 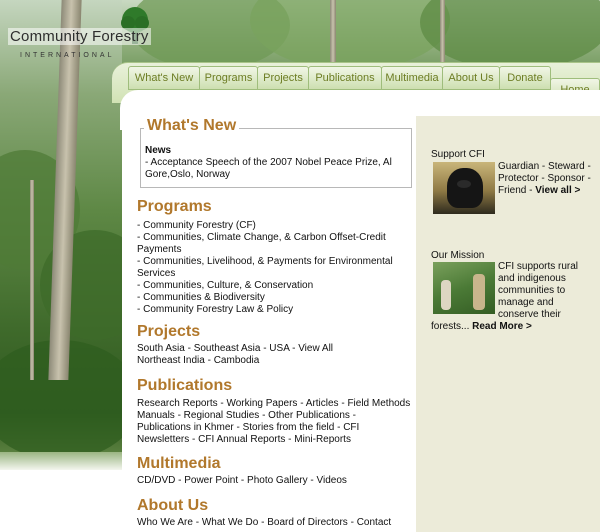 I want to click on nav-tab-programs: Programs, so click(x=228, y=78).